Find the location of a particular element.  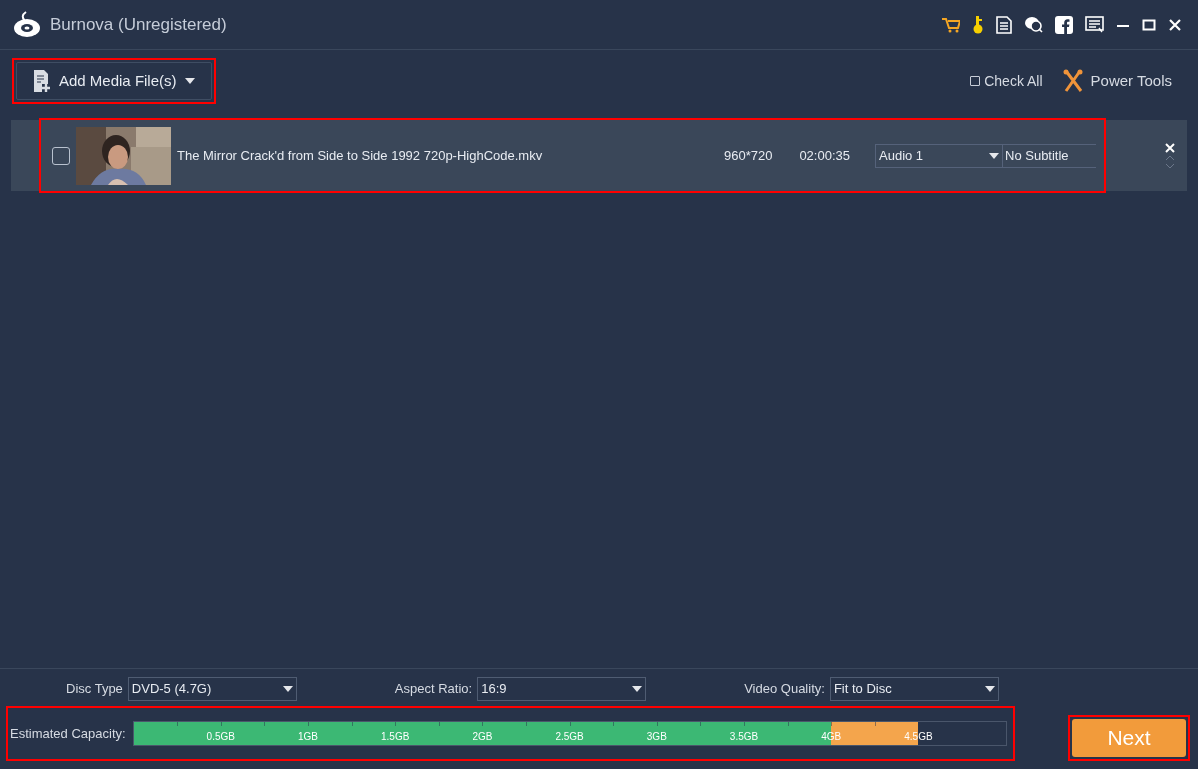

key-icon is located at coordinates (978, 24).